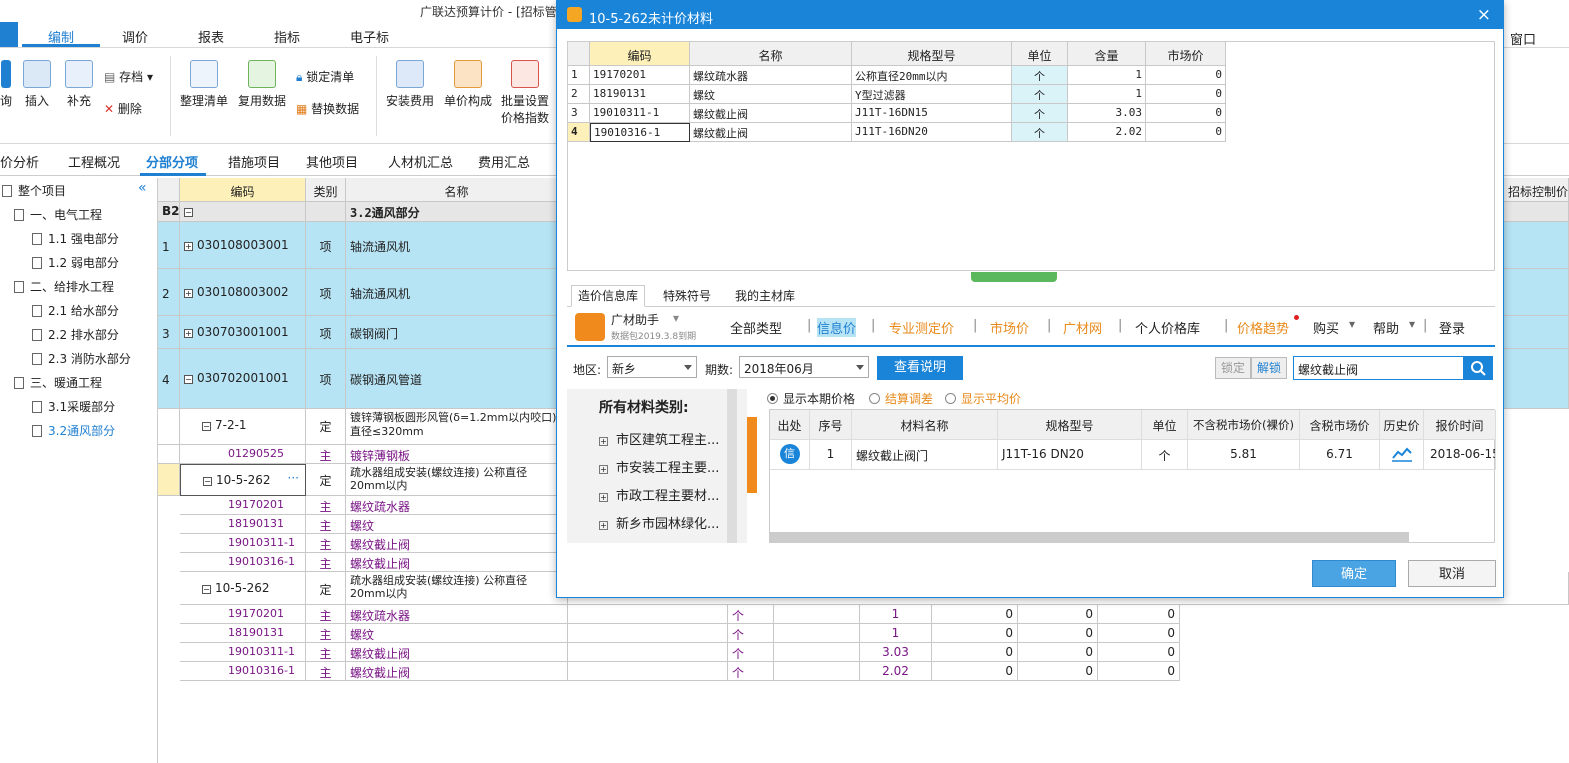 Image resolution: width=1569 pixels, height=763 pixels. I want to click on tab-labor-material-summary: 人材机汇总, so click(420, 161).